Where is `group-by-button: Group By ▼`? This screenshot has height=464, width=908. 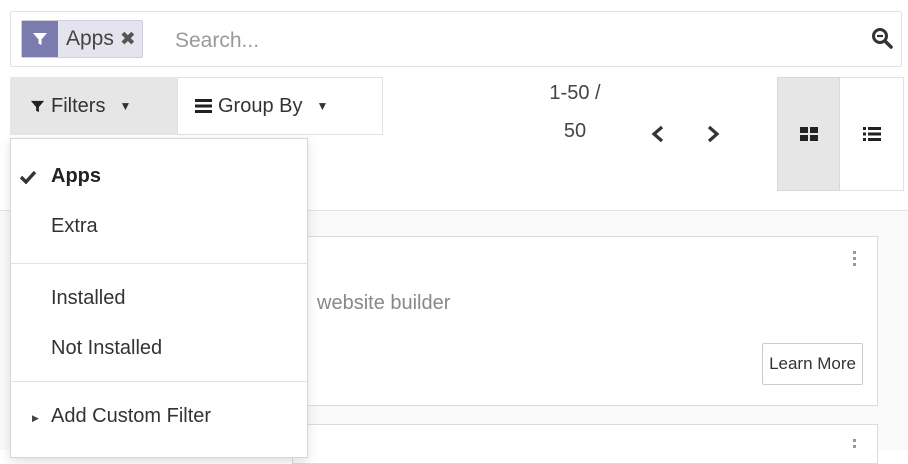
group-by-button: Group By ▼ is located at coordinates (280, 106).